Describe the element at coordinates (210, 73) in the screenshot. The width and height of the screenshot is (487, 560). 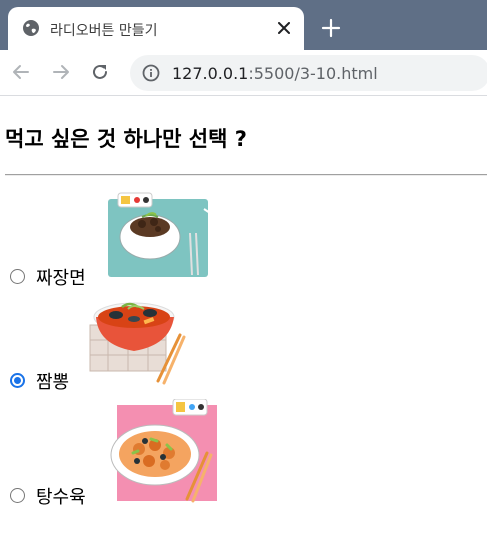
I see `url-host: 127.0.0.1` at that location.